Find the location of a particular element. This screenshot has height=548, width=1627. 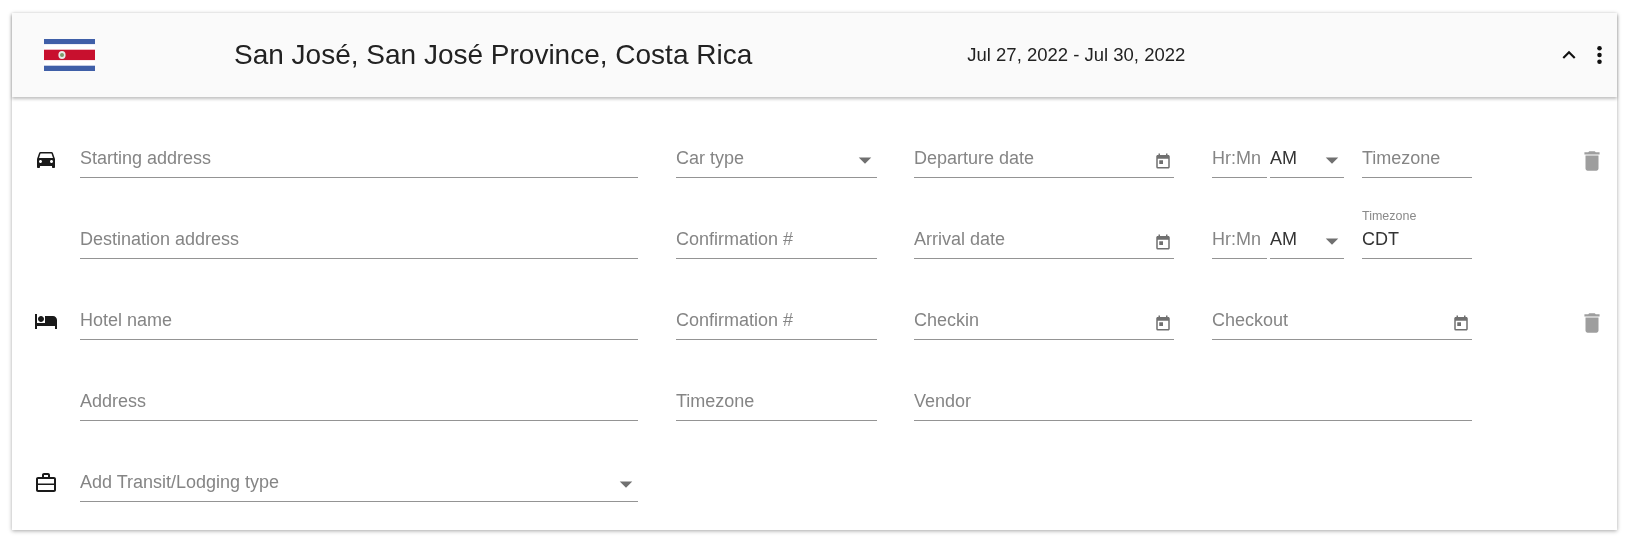

date-field: Checkin is located at coordinates (1044, 323).